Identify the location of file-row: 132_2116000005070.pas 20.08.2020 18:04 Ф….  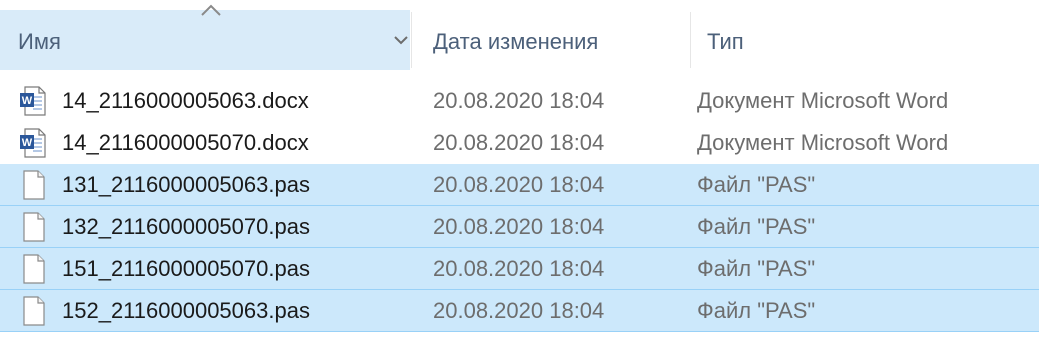
(519, 227).